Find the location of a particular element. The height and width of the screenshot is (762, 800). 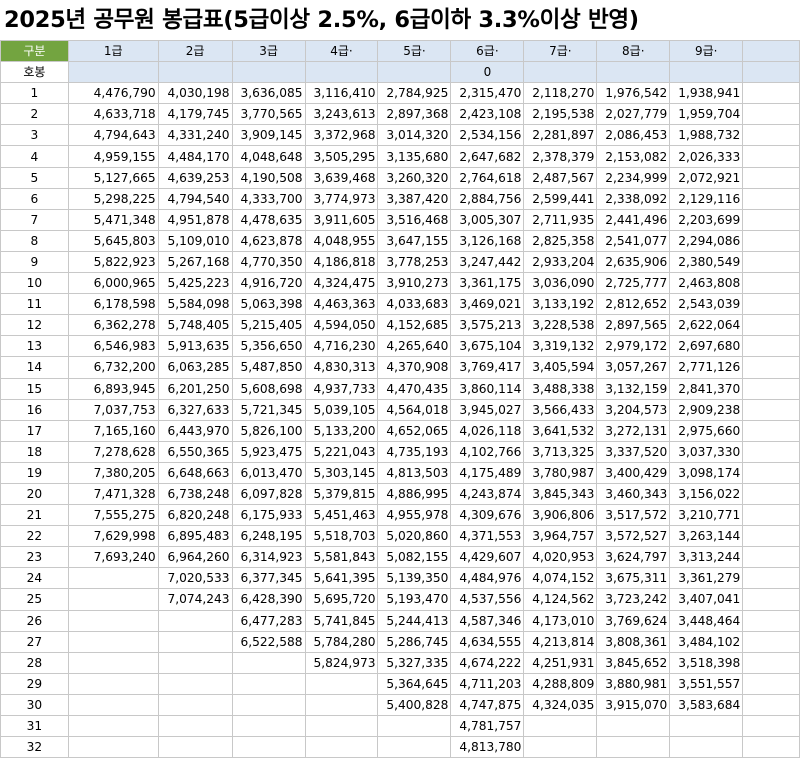

salary-cell: 3,132,159 is located at coordinates (633, 388).